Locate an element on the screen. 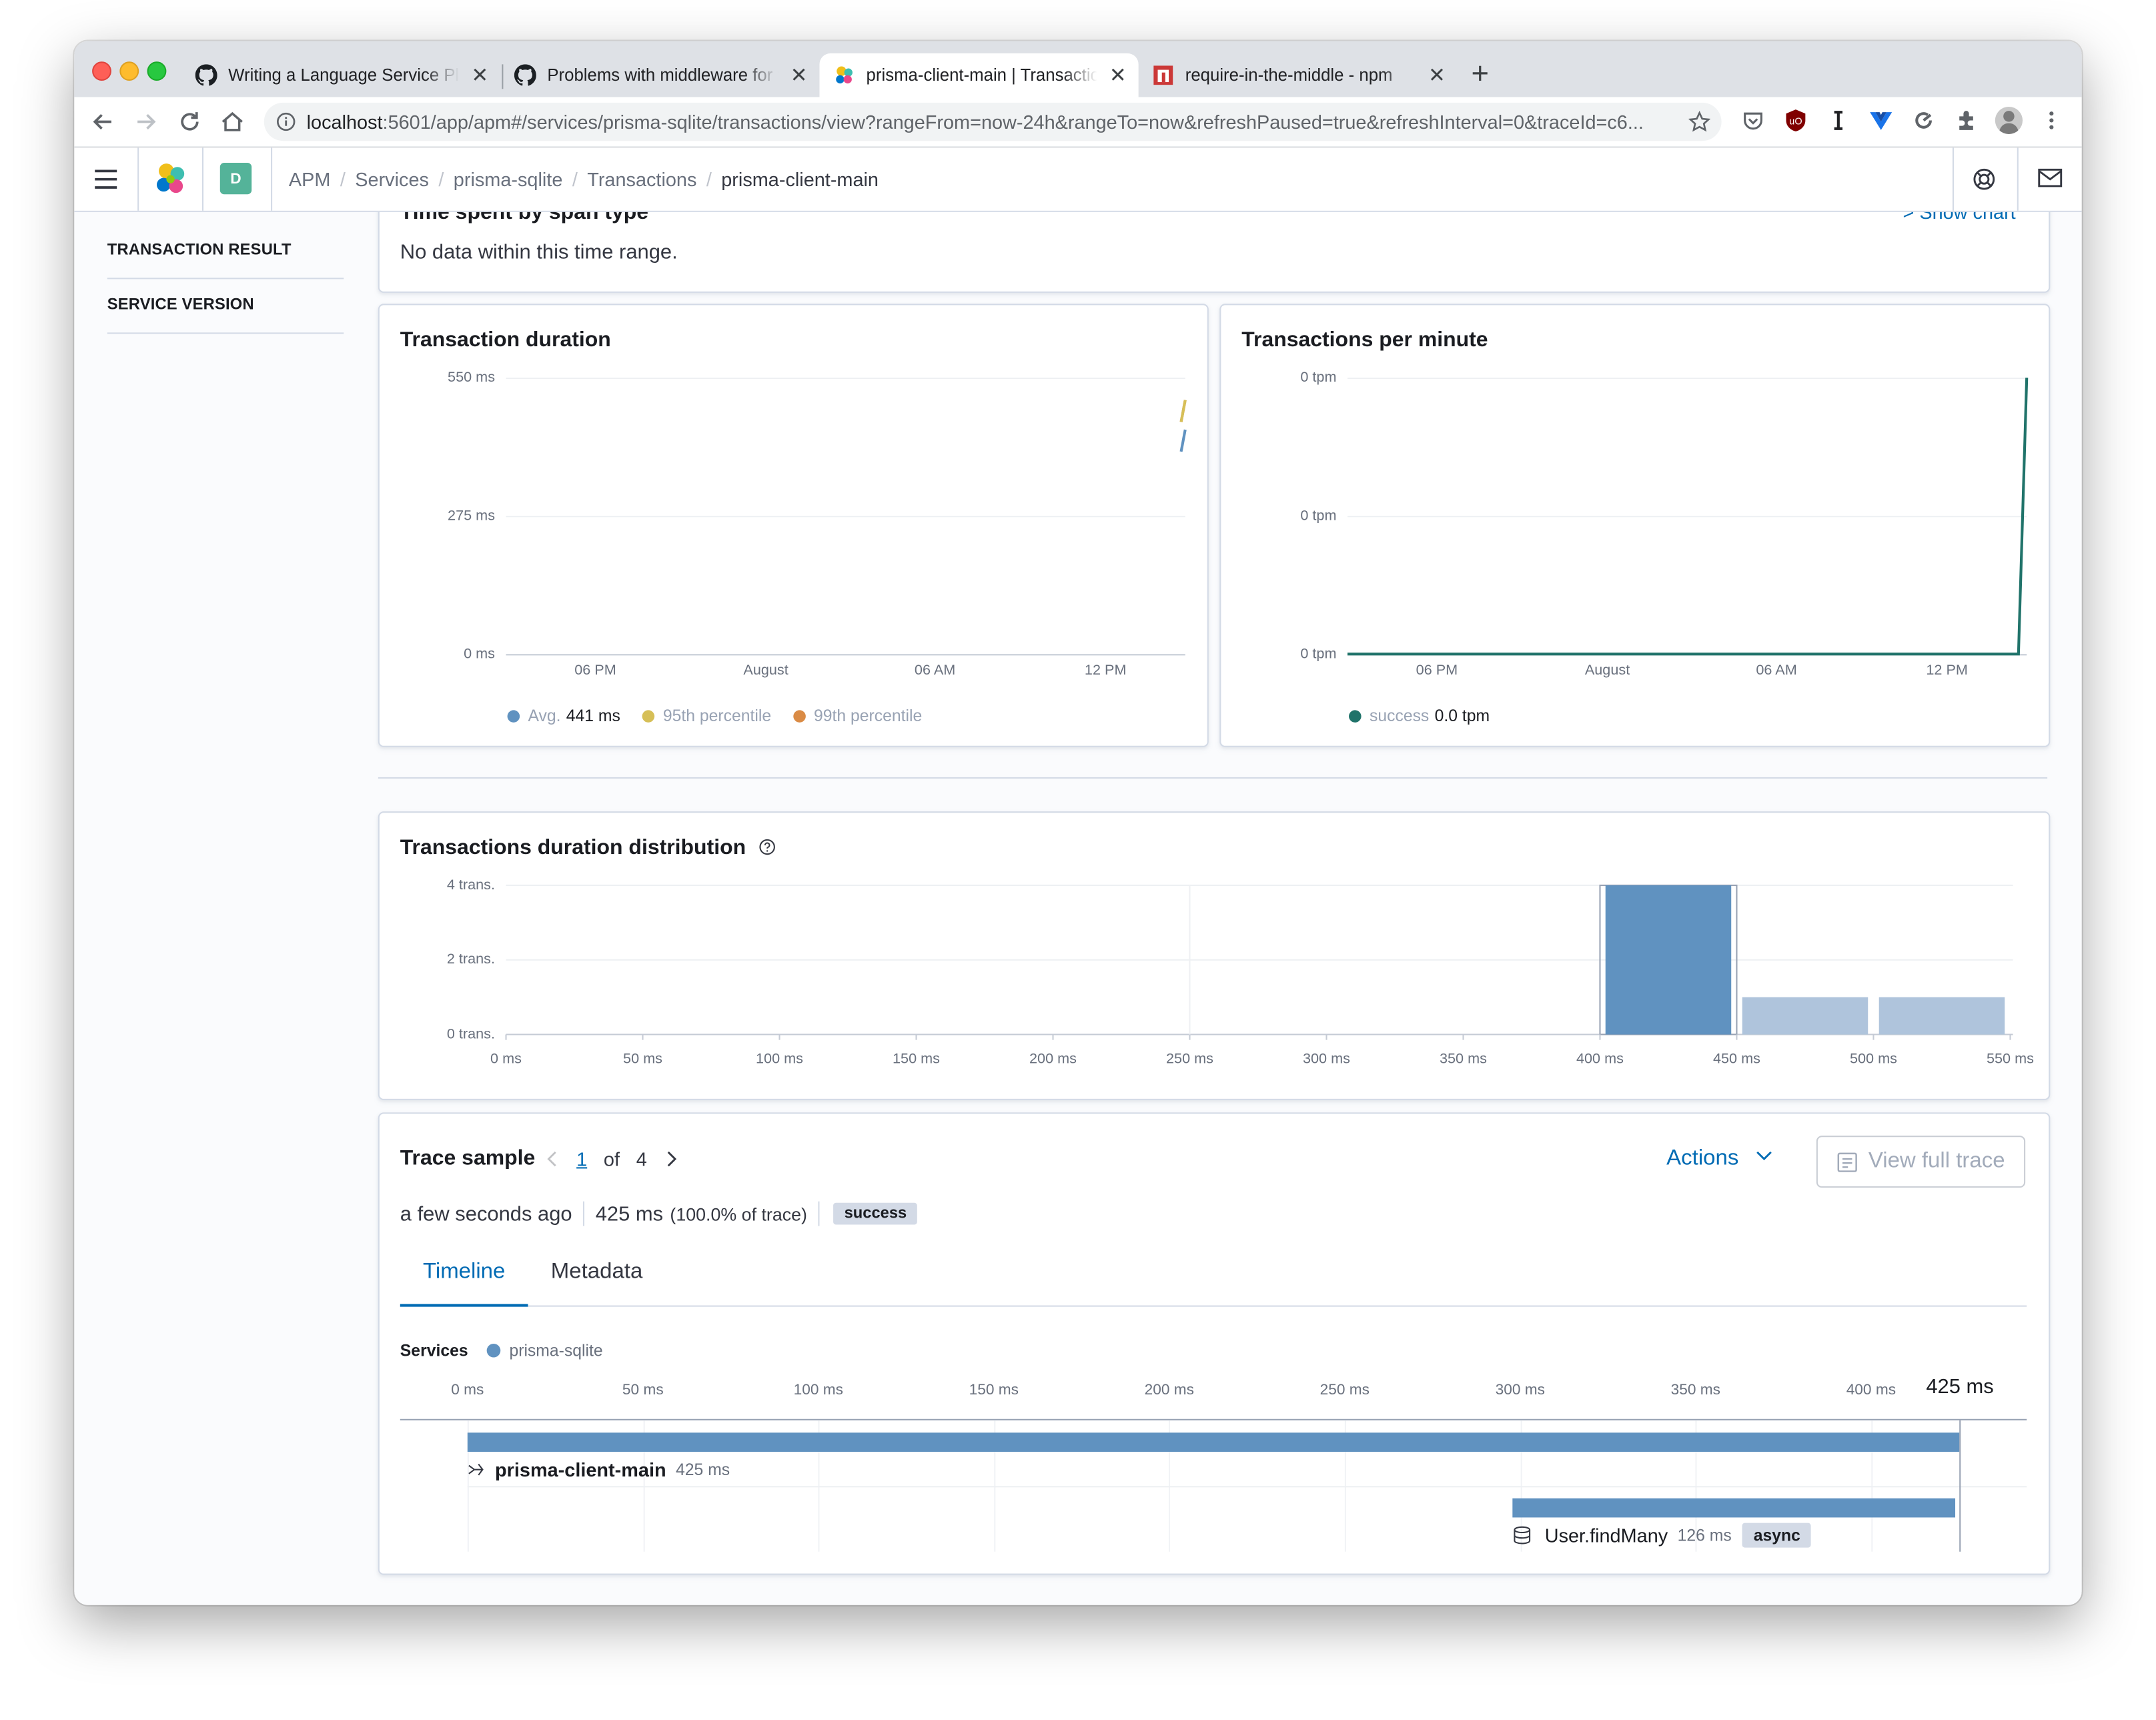  timeline-total: 425 ms is located at coordinates (1960, 1387).